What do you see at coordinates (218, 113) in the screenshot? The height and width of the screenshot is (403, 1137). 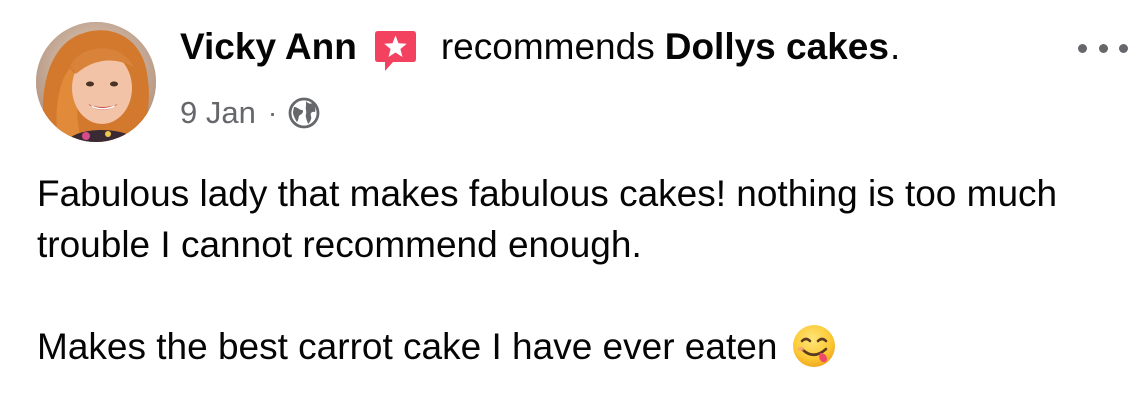 I see `post-date-link: 9 Jan` at bounding box center [218, 113].